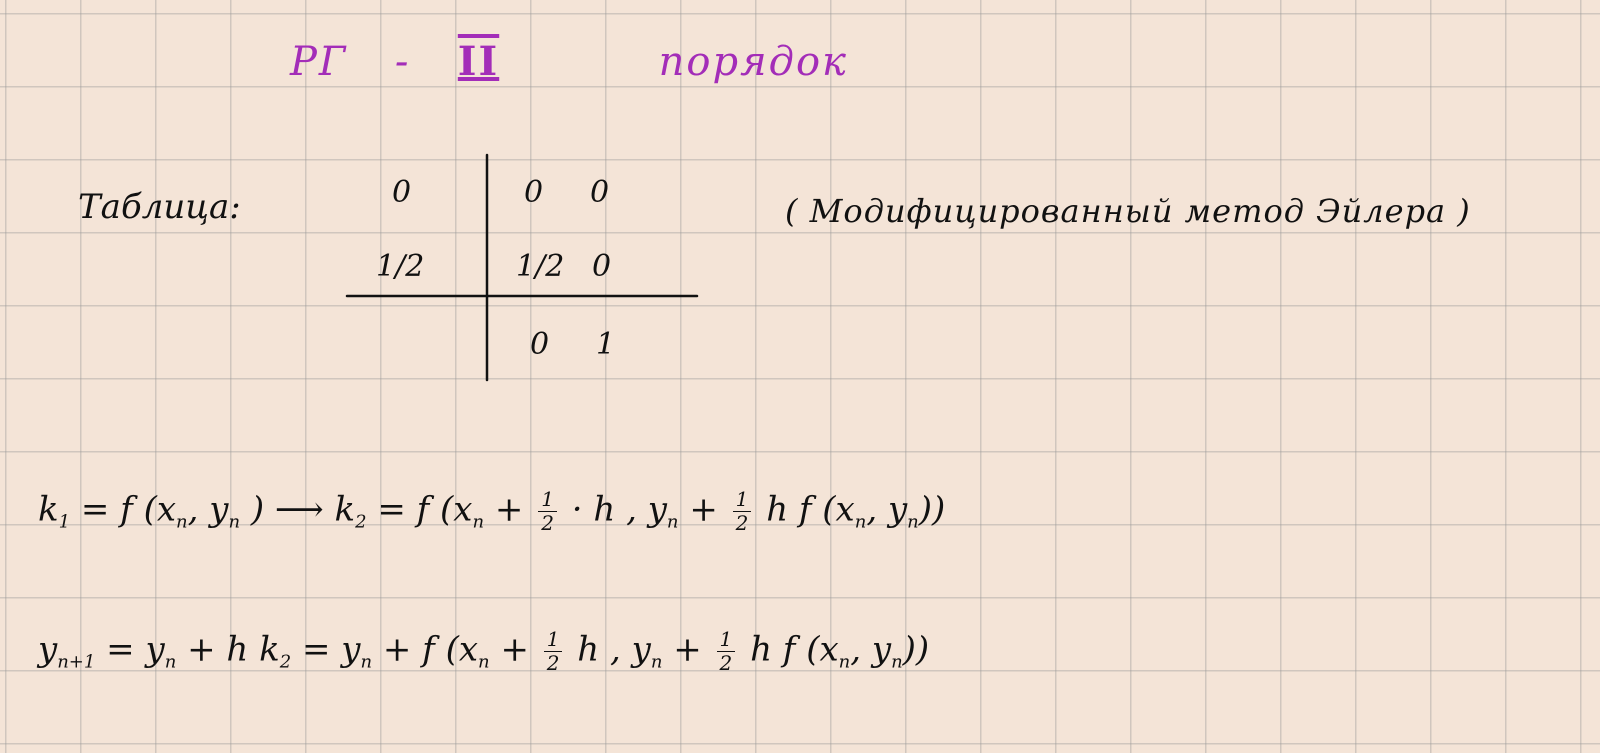 This screenshot has height=753, width=1600. What do you see at coordinates (534, 192) in the screenshot?
I see `tableau-a11: 0` at bounding box center [534, 192].